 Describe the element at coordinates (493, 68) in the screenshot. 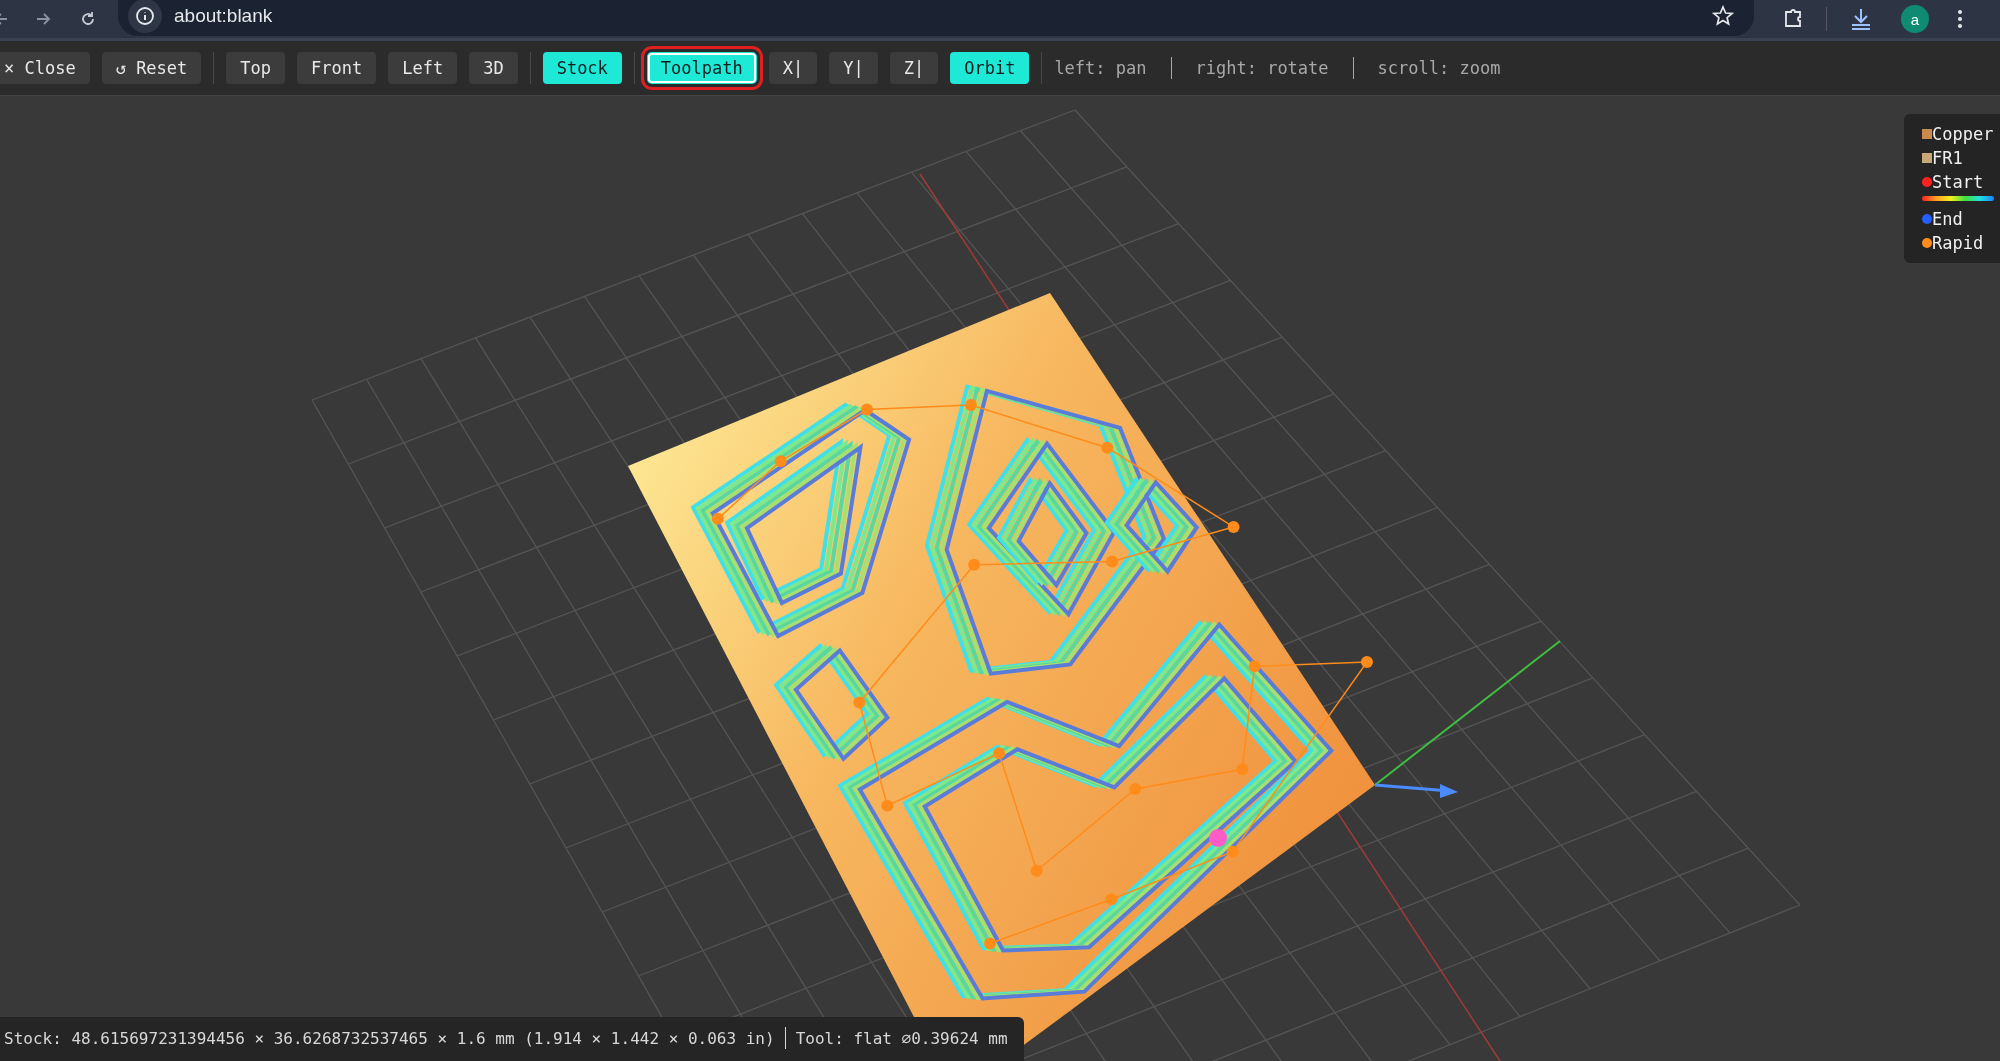

I see `toolbar-button: 3D` at that location.